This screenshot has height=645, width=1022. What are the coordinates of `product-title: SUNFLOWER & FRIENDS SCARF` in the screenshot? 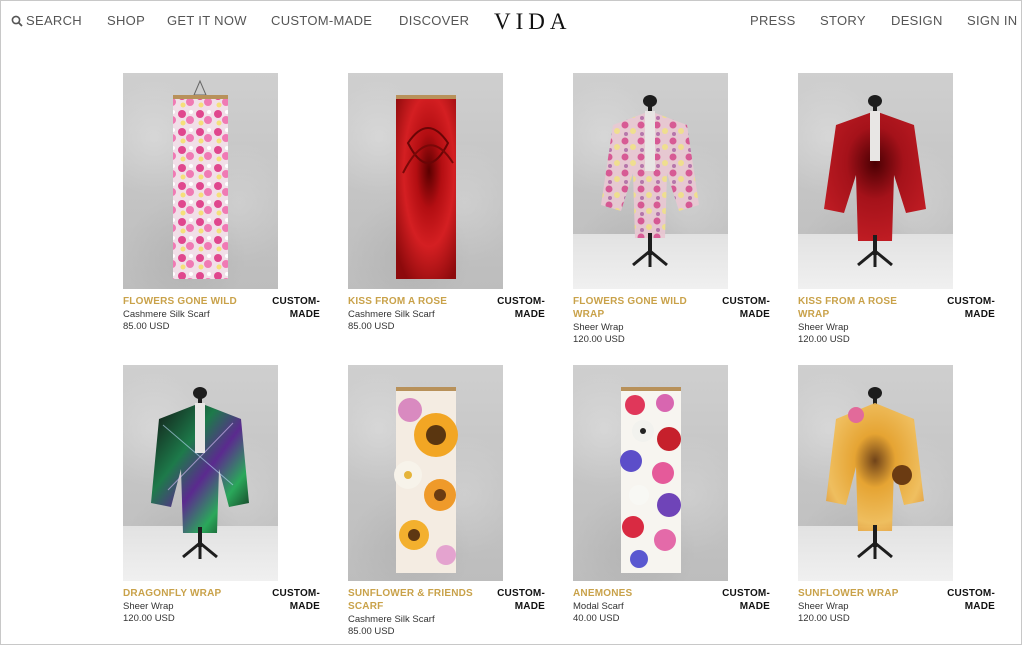 It's located at (412, 600).